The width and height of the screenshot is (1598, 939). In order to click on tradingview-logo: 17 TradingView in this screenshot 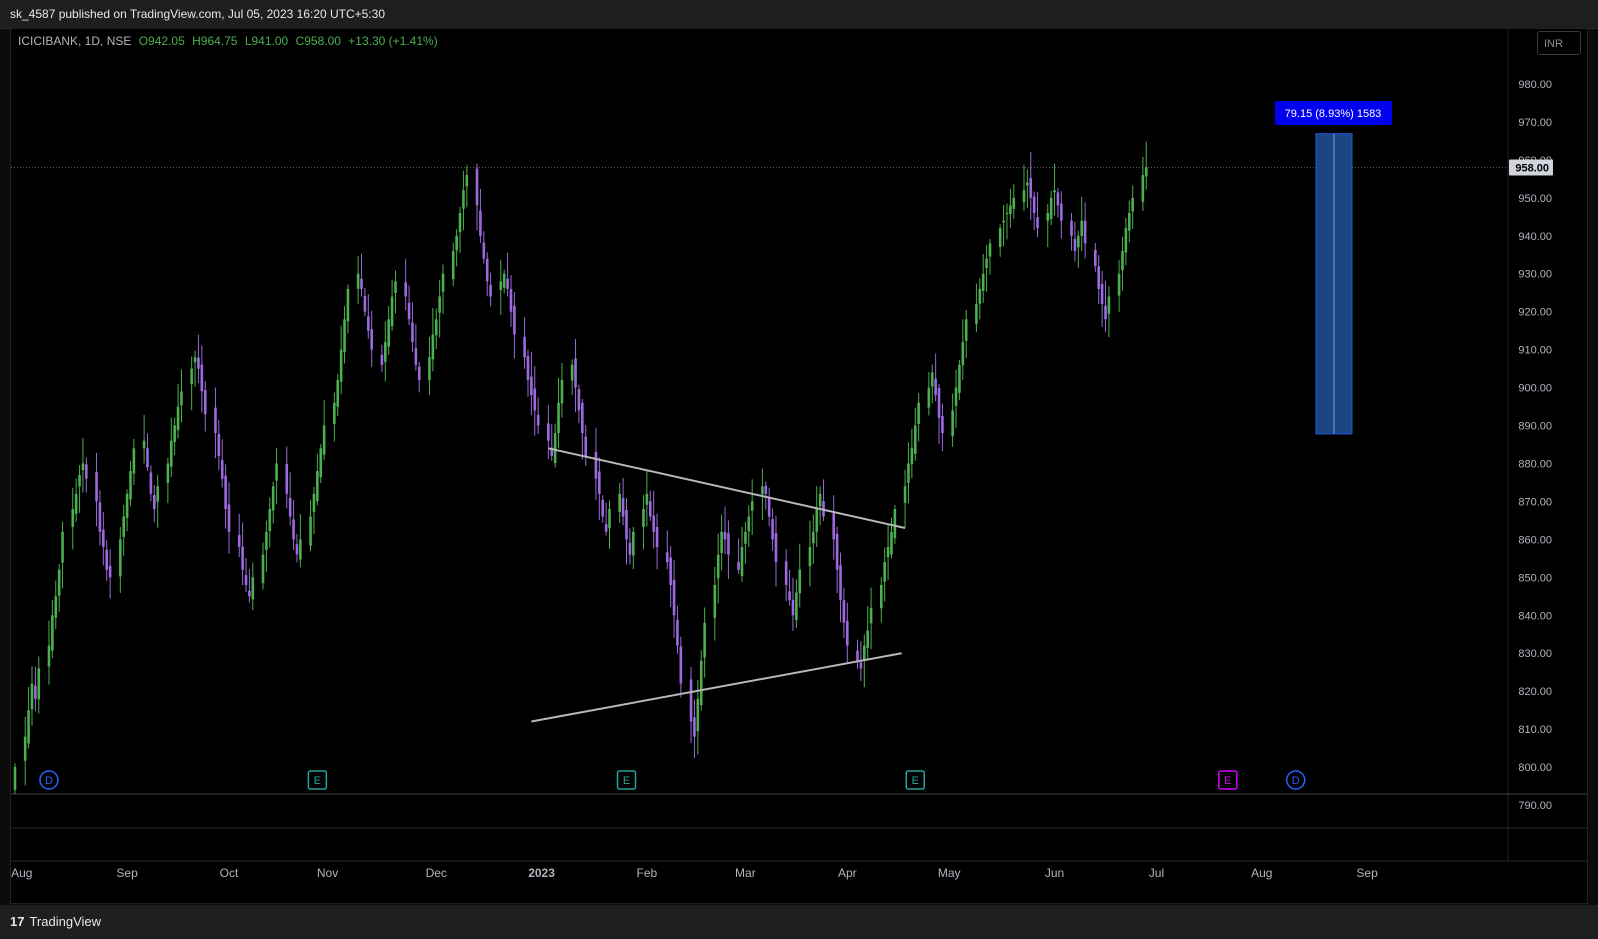, I will do `click(55, 921)`.